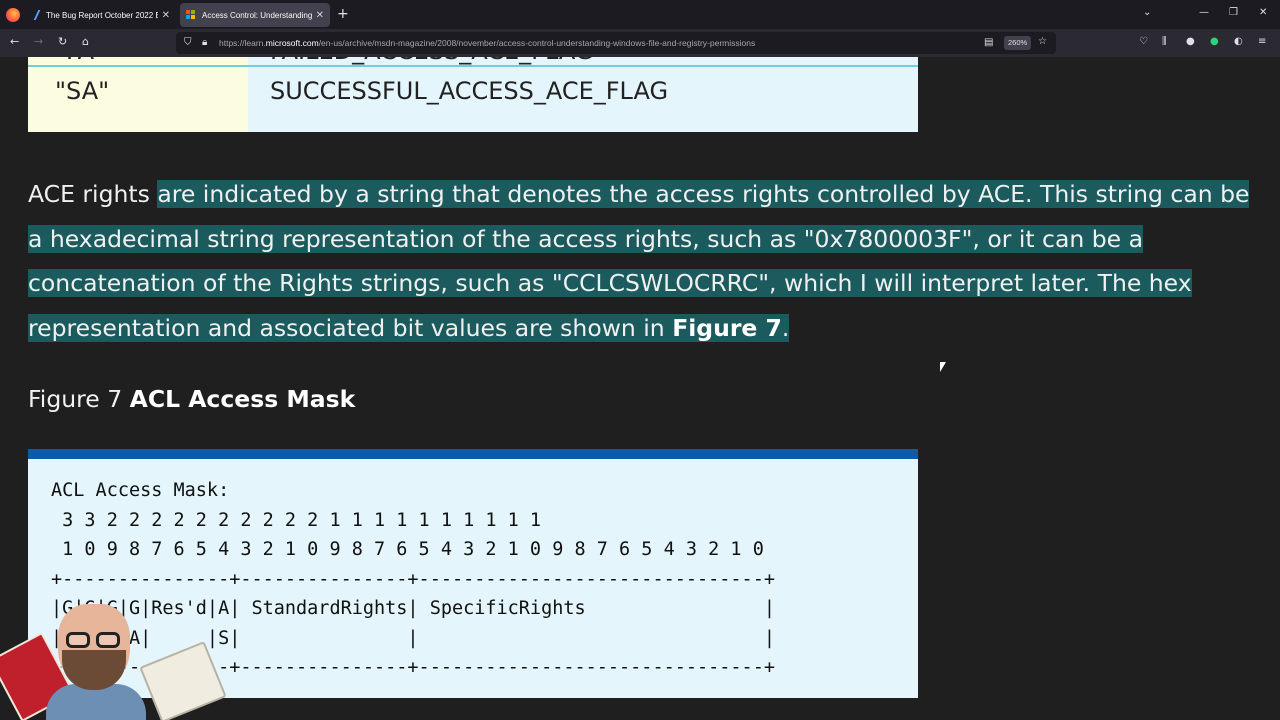 This screenshot has width=1280, height=720. Describe the element at coordinates (1233, 12) in the screenshot. I see `restore-button: ❐` at that location.